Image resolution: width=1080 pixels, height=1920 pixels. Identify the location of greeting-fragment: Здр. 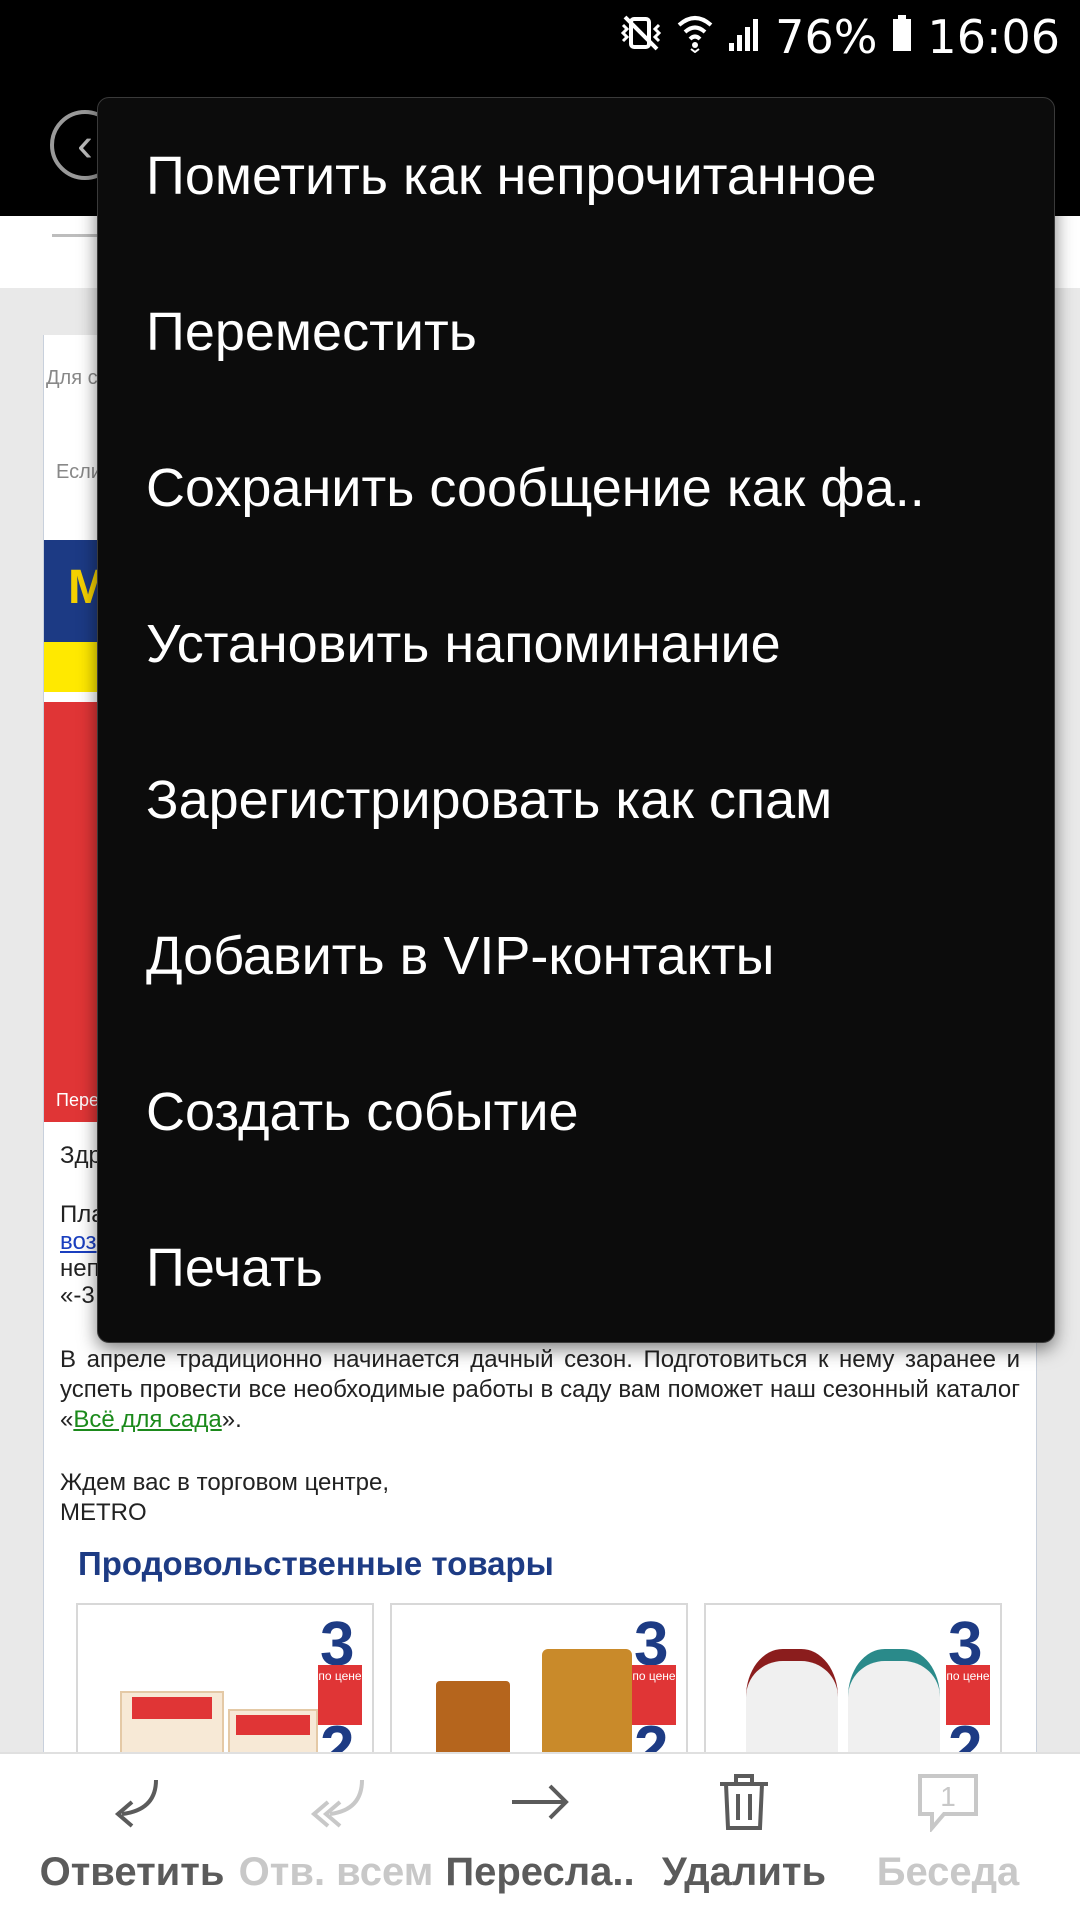
(81, 1155).